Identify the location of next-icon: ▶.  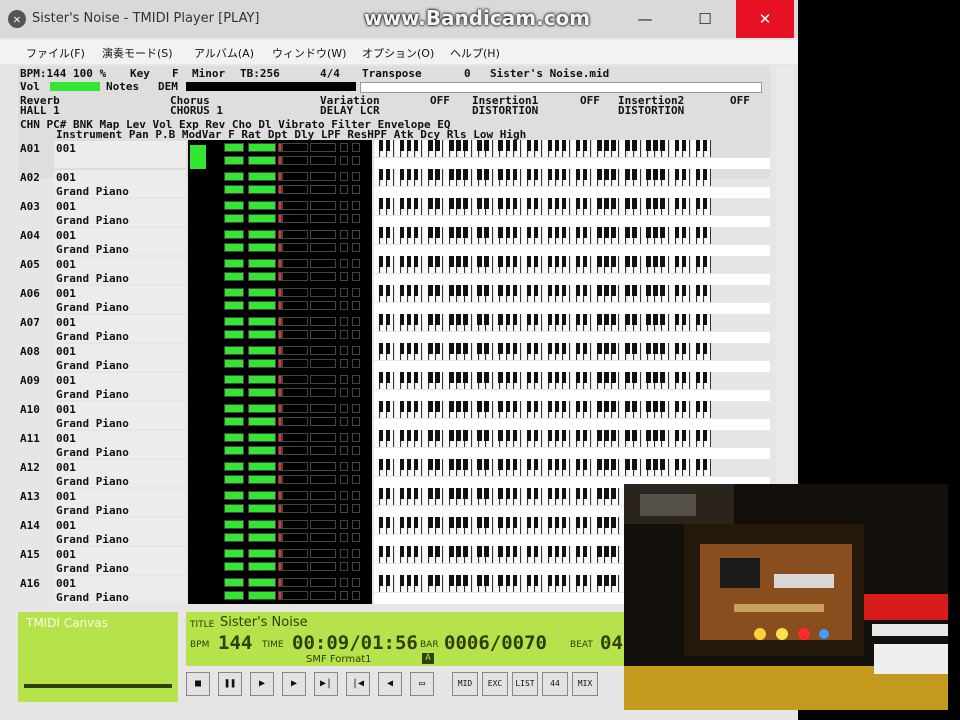
(294, 684).